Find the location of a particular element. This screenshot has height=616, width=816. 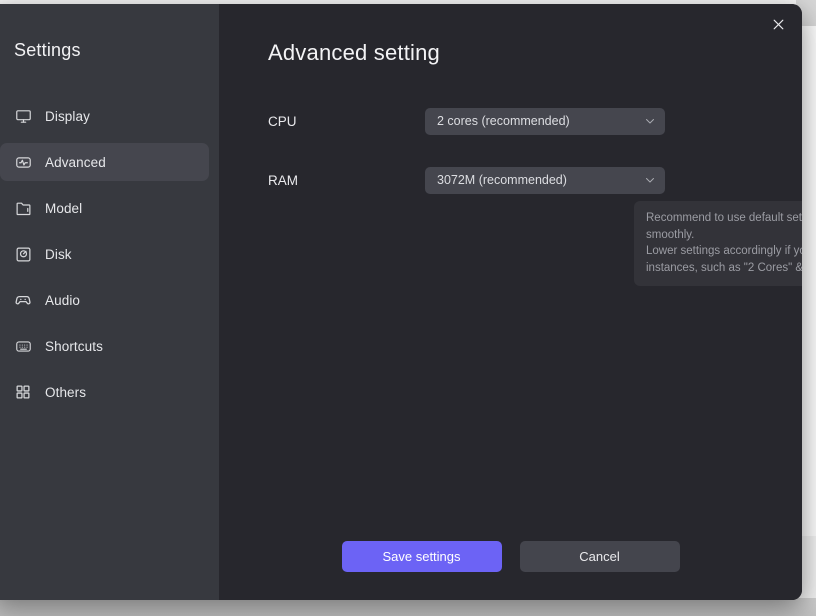

cancel-button: Cancel is located at coordinates (599, 556).